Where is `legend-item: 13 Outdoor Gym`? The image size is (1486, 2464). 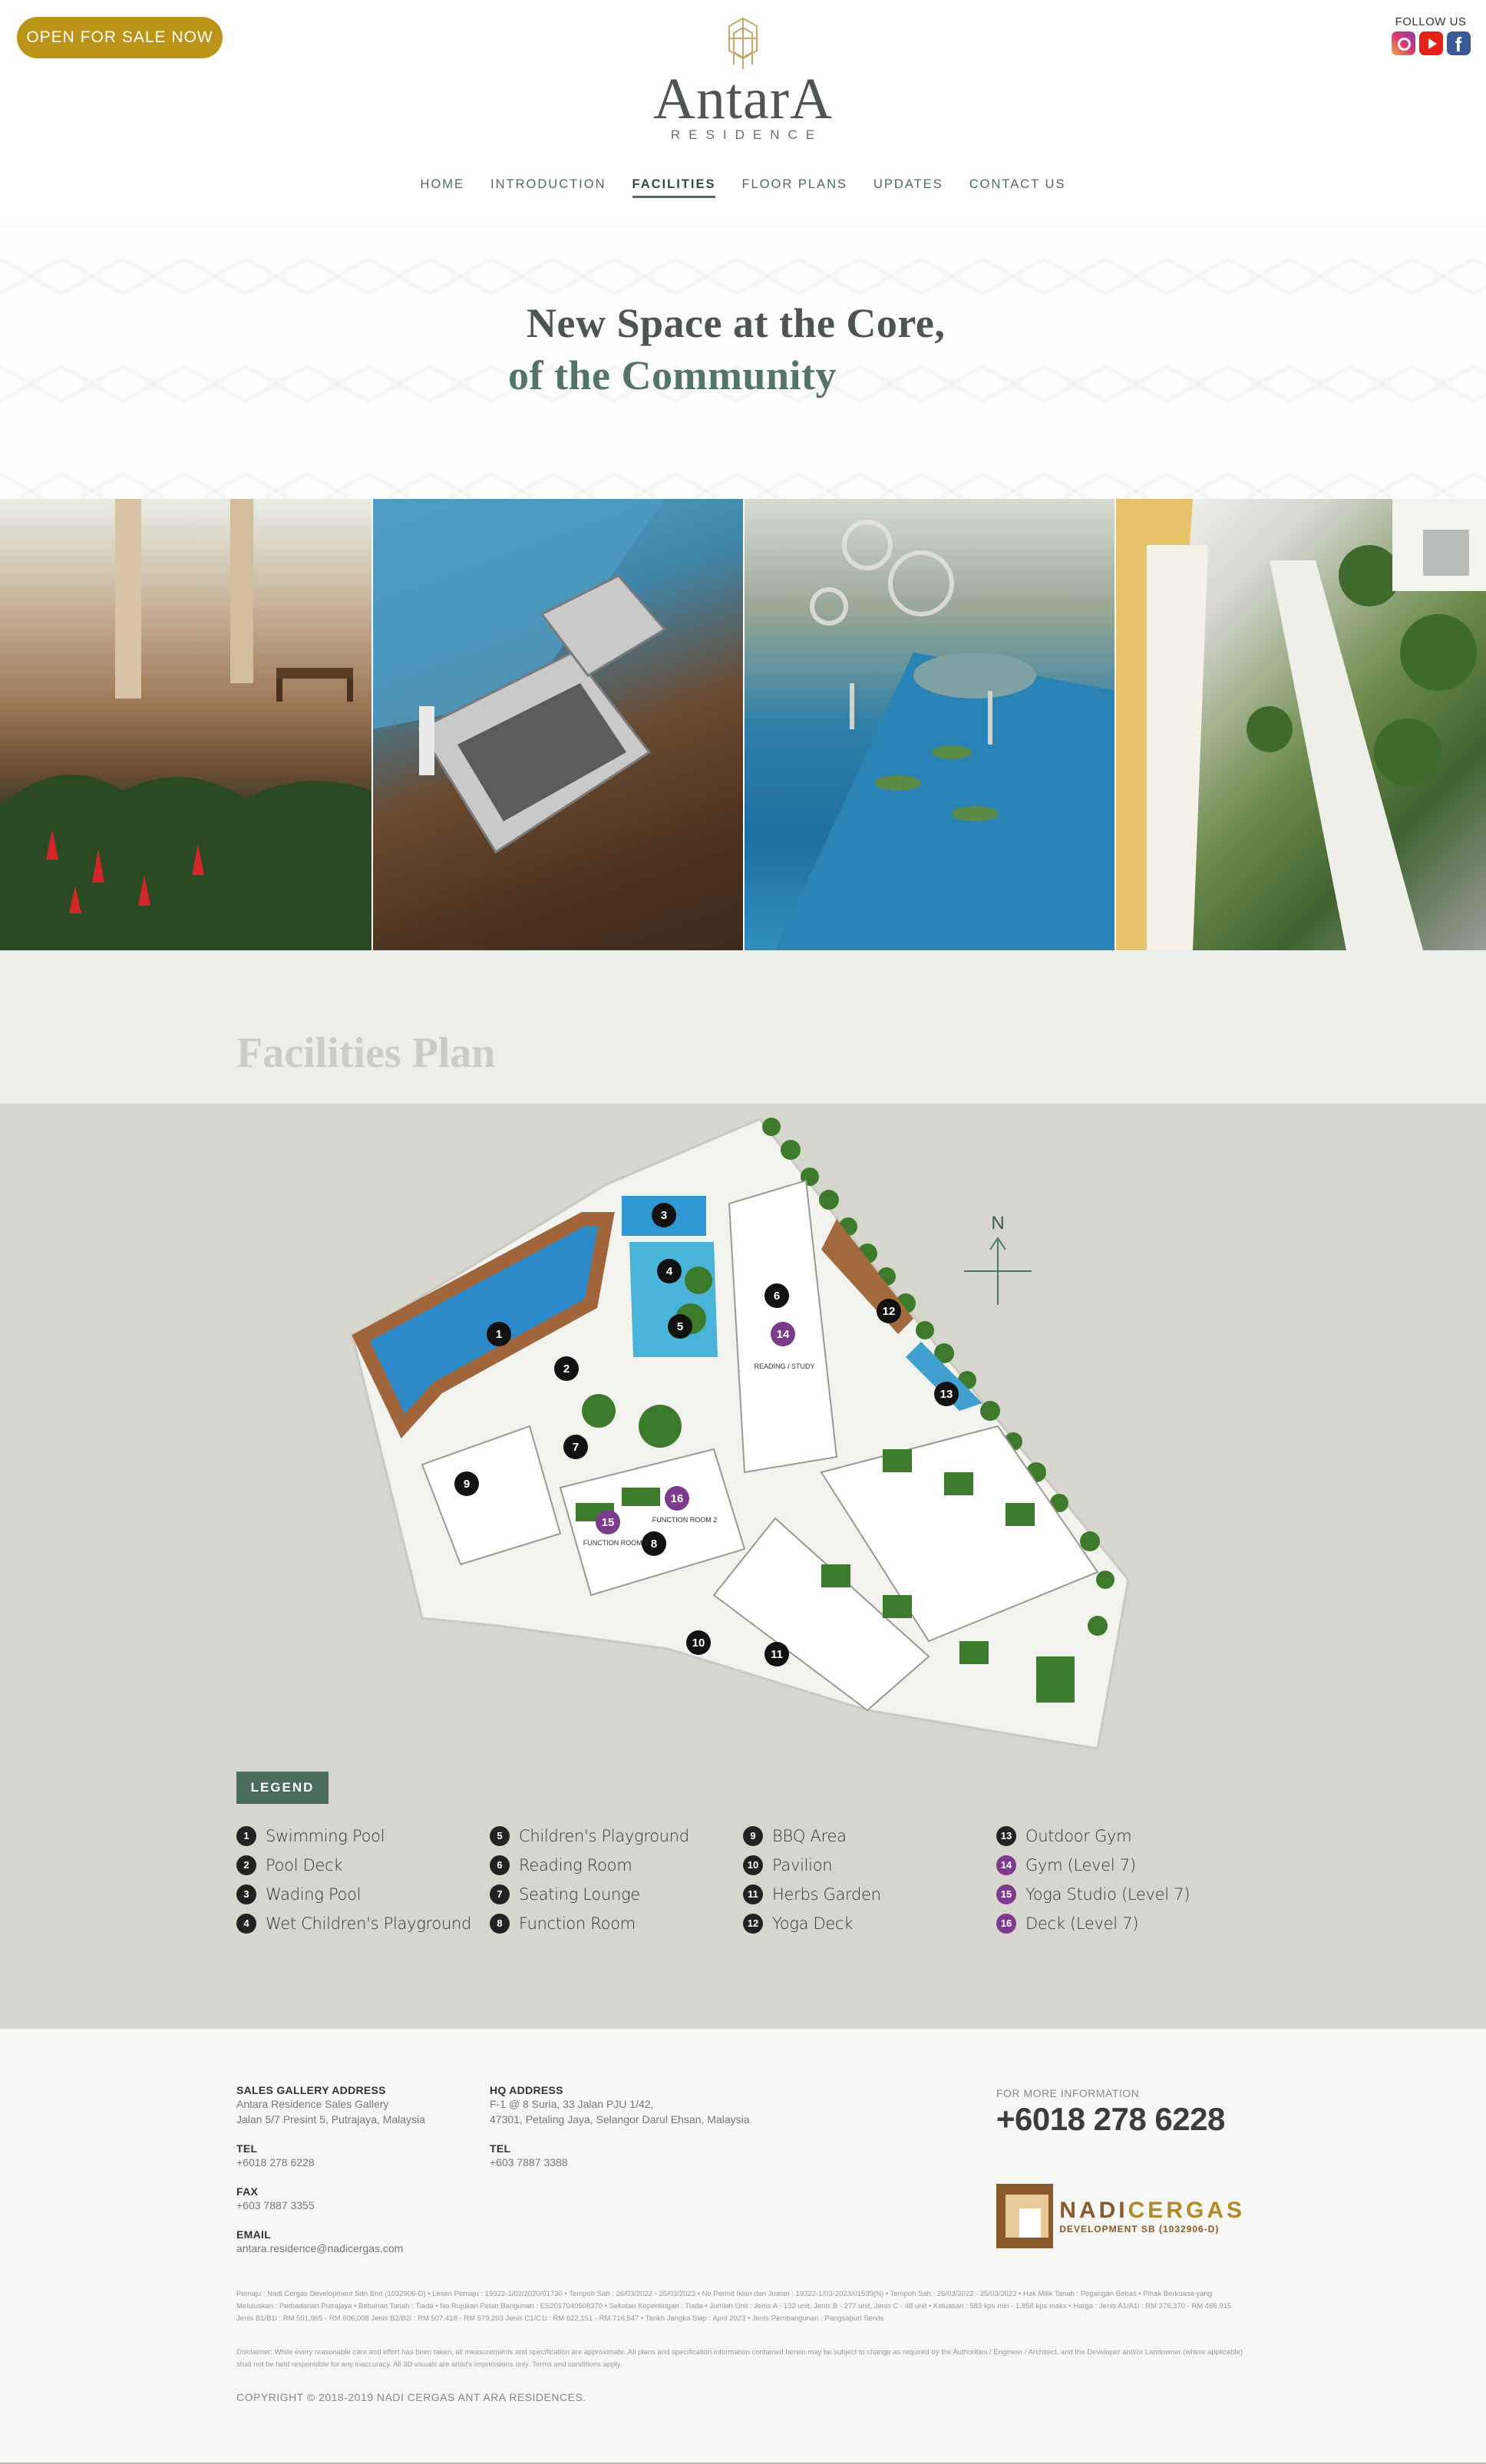 legend-item: 13 Outdoor Gym is located at coordinates (1123, 1836).